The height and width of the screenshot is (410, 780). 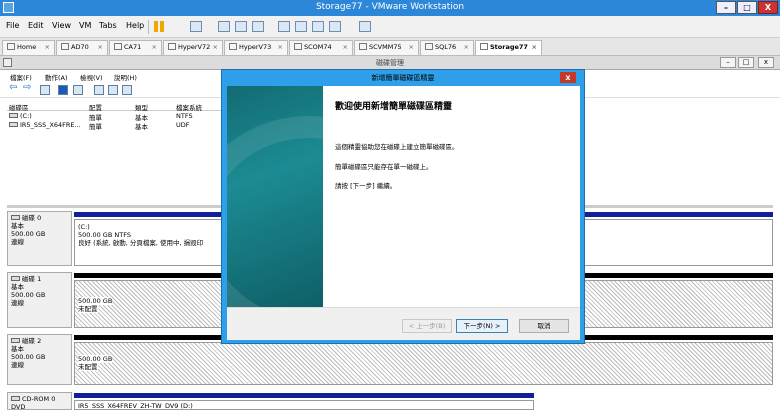 What do you see at coordinates (149, 275) in the screenshot?
I see `disk-1-unallocated-bar` at bounding box center [149, 275].